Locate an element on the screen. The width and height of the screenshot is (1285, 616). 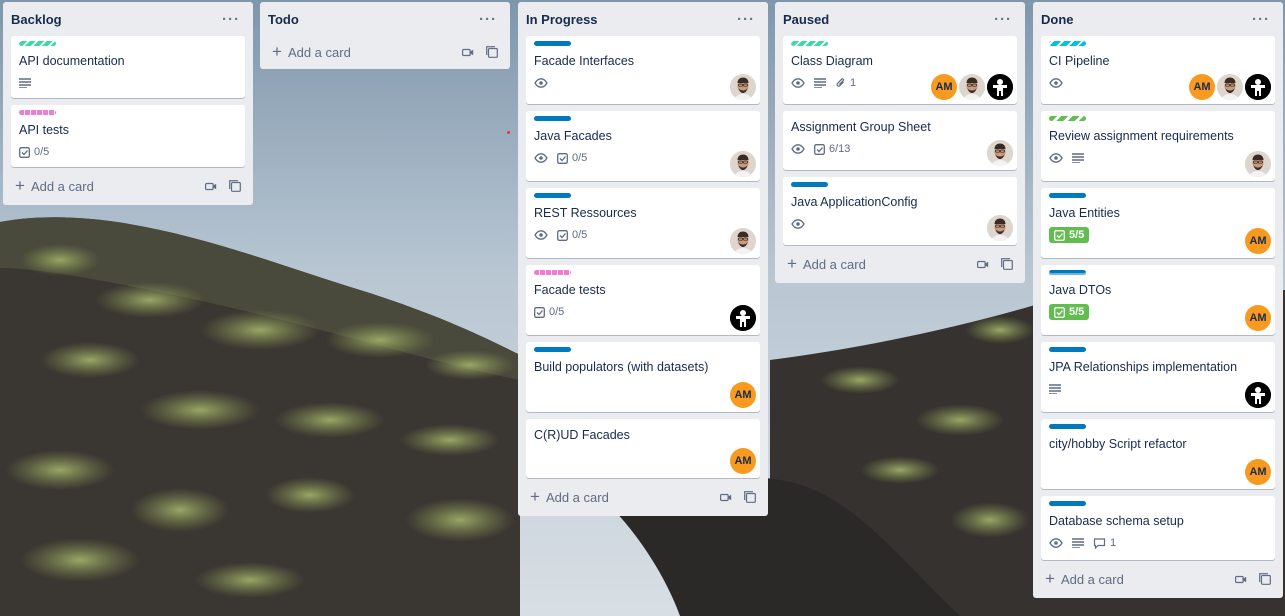
card-city-hobby-script-refactor: city/hobby Script refactor AM is located at coordinates (1158, 454).